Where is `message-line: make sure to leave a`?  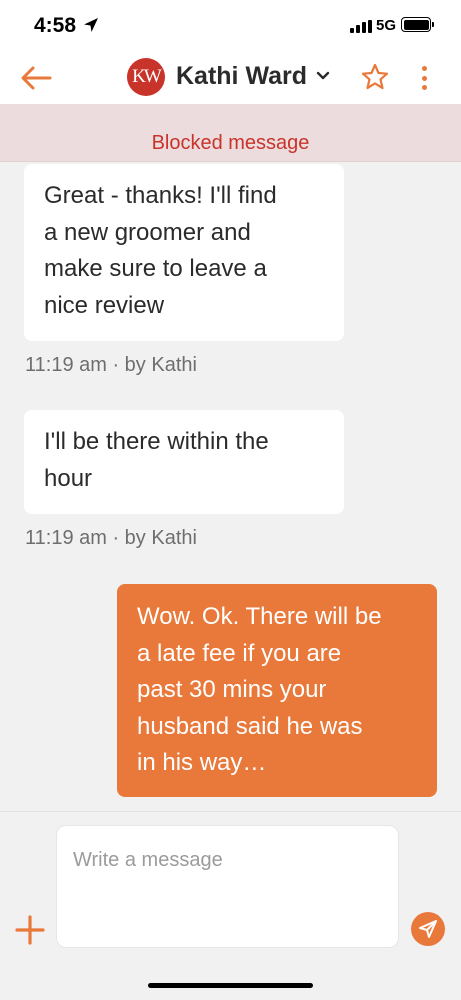 message-line: make sure to leave a is located at coordinates (155, 268).